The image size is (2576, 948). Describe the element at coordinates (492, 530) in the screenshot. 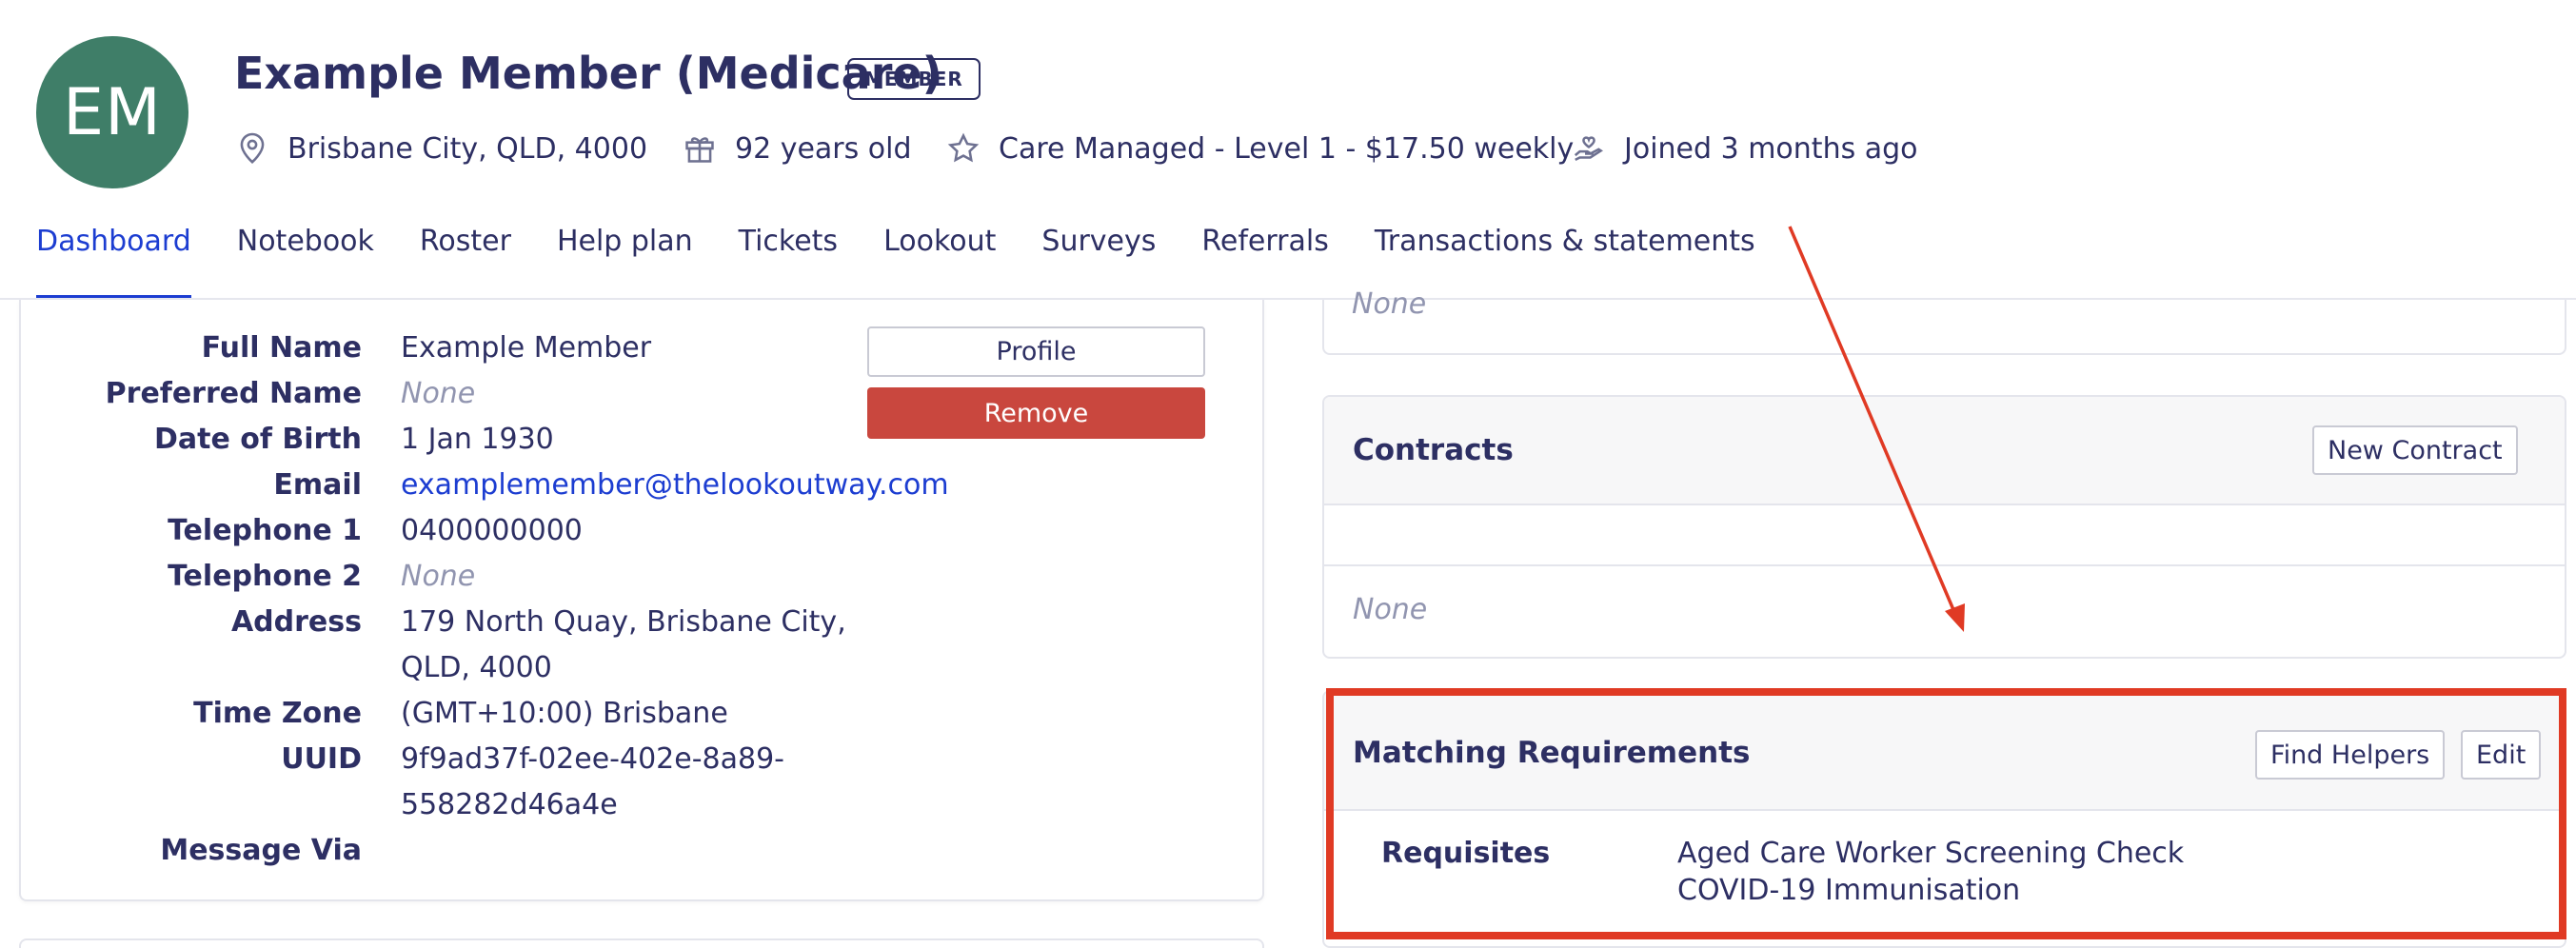

I see `telephone-1-value: 0400000000` at that location.